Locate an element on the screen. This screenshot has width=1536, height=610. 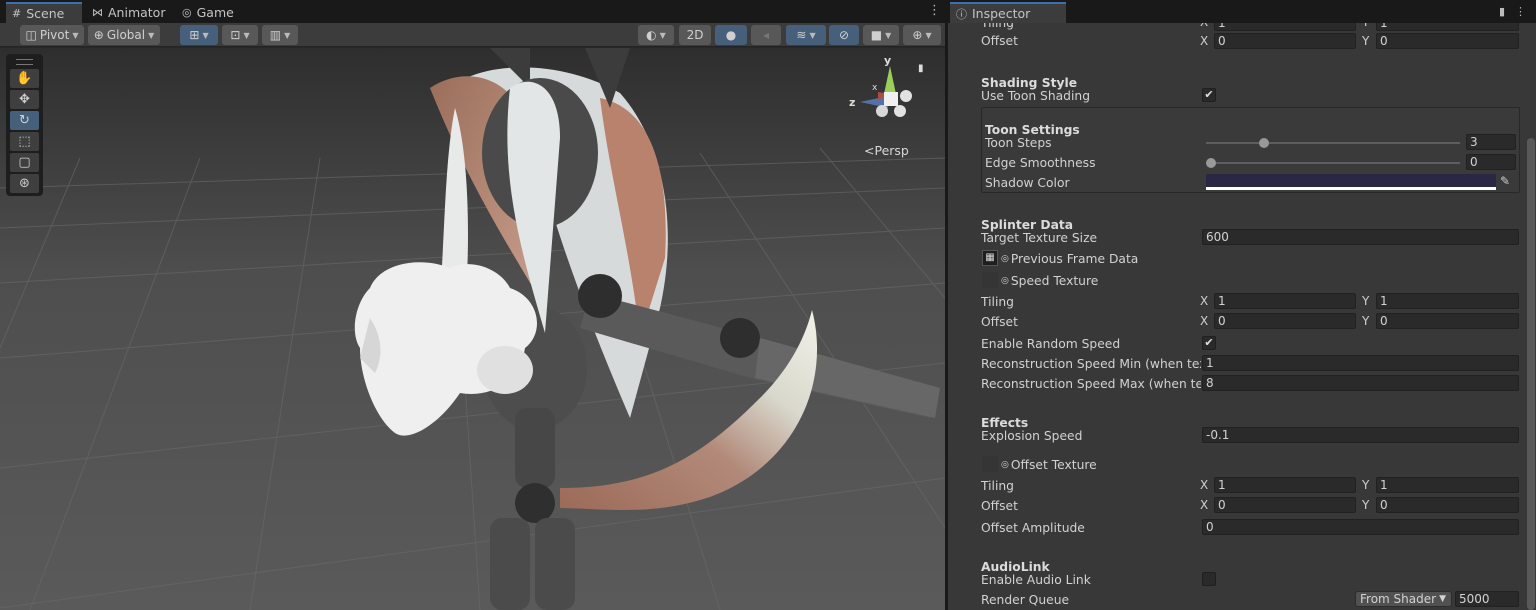
projection-toggle: <Persp is located at coordinates (886, 150).